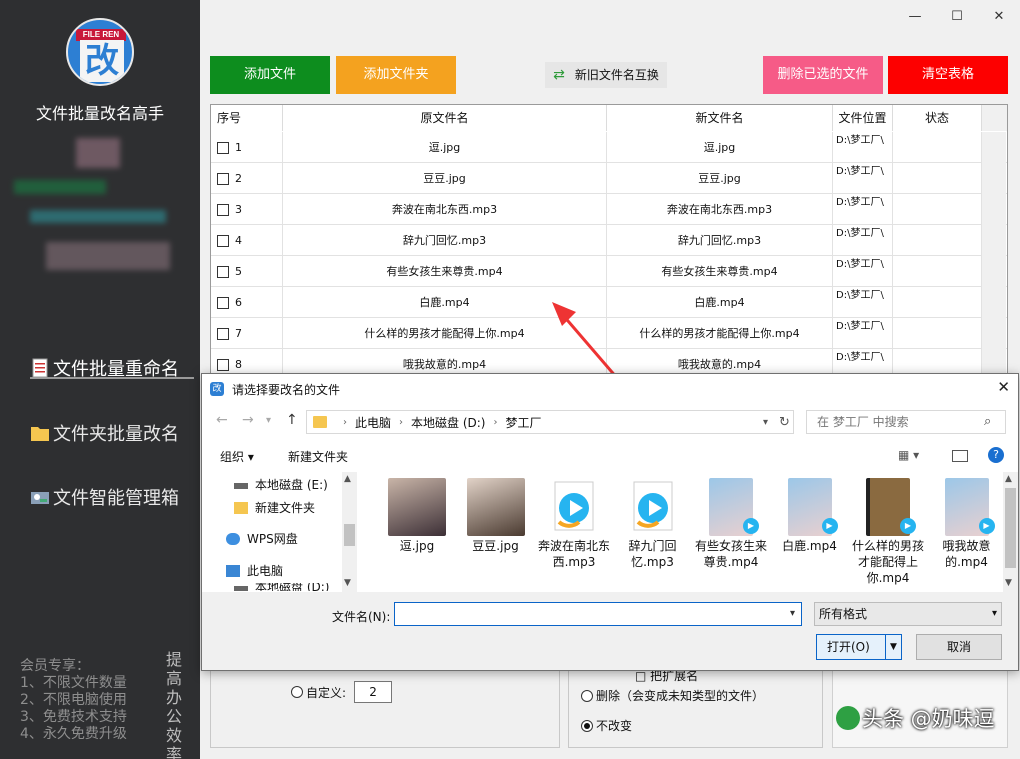 This screenshot has height=759, width=1020. What do you see at coordinates (893, 647) in the screenshot?
I see `open-split-dropdown-icon: ▼` at bounding box center [893, 647].